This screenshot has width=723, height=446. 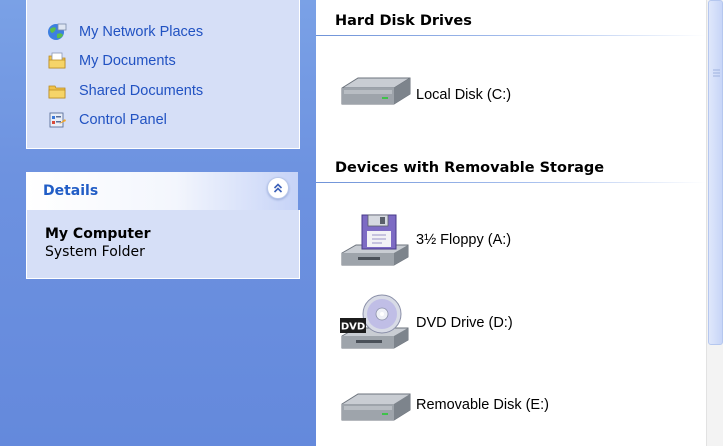 I want to click on drive-item-local-disk-c: Local Disk (C:), so click(x=424, y=95).